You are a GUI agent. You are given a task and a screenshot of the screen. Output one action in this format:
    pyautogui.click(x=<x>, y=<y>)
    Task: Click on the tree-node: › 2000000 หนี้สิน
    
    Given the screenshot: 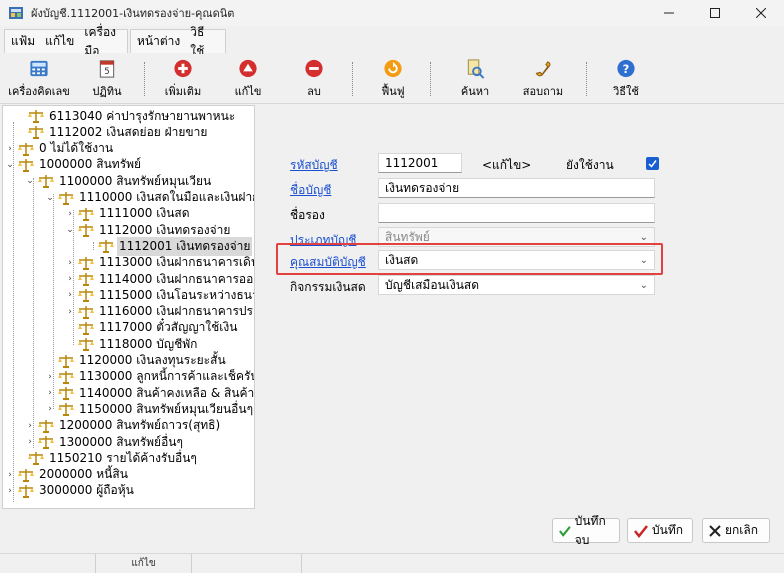 What is the action you would take?
    pyautogui.click(x=67, y=475)
    